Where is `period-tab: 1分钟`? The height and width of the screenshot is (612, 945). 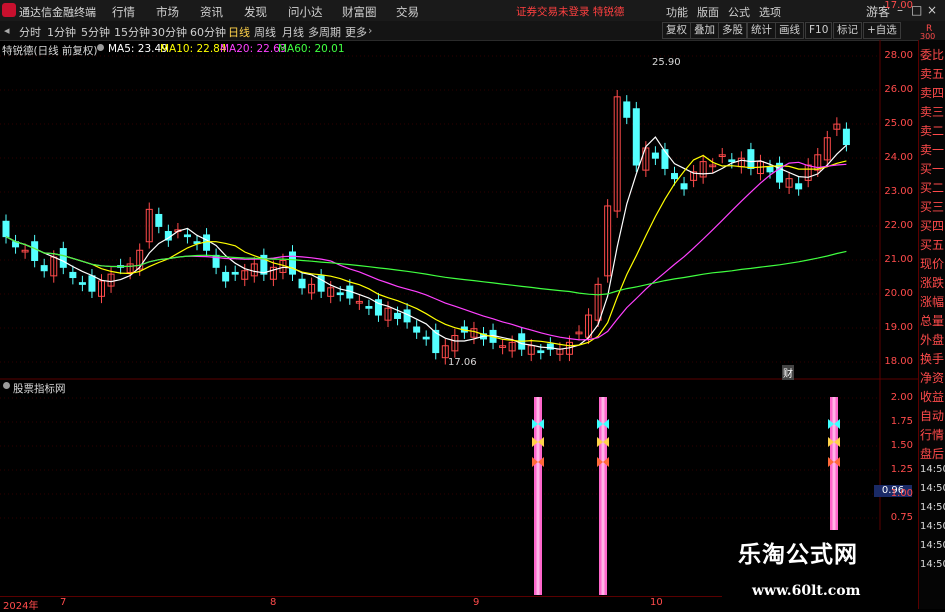
period-tab: 1分钟 is located at coordinates (61, 32).